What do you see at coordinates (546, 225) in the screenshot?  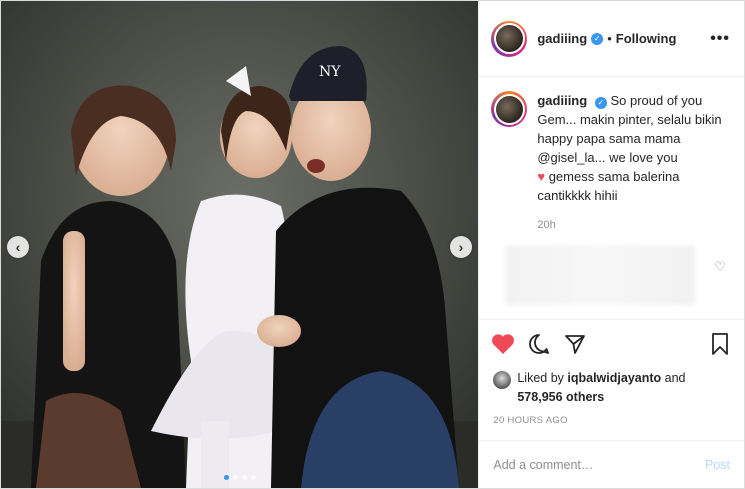 I see `caption-time: 20h` at bounding box center [546, 225].